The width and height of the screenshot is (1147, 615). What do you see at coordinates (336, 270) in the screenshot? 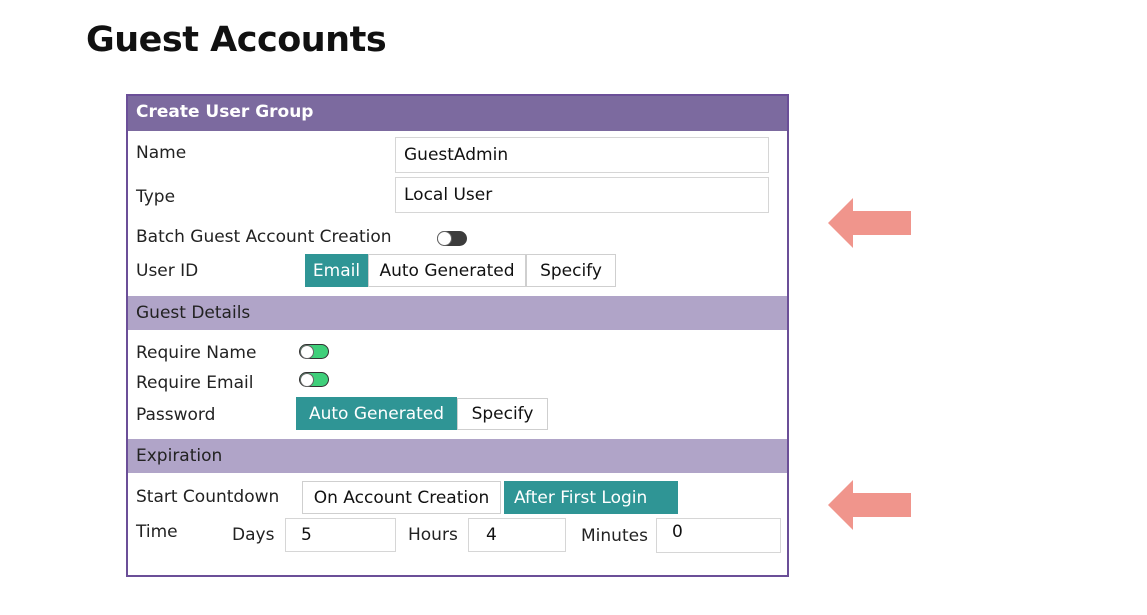
I see `user-id-option-email: Email` at bounding box center [336, 270].